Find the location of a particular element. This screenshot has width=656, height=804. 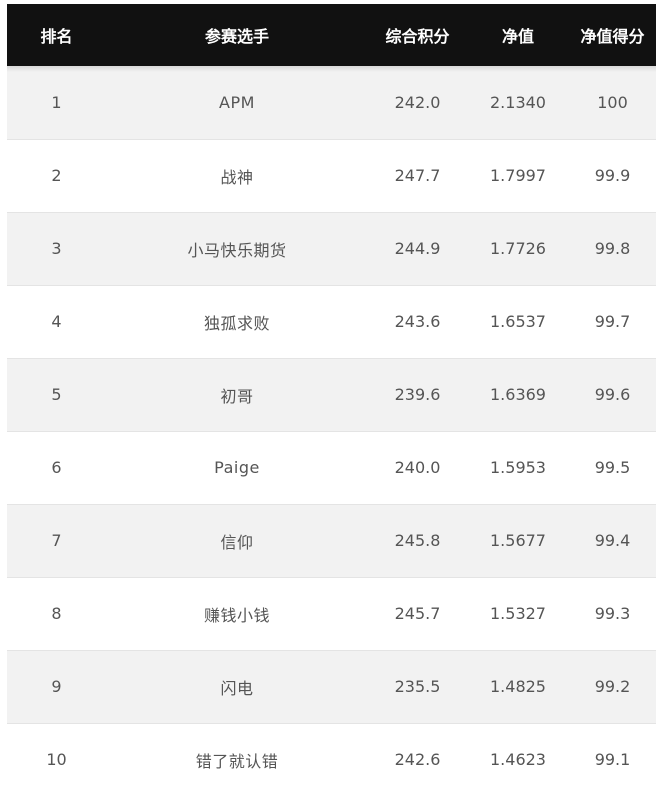

contestant-cell: 初哥 is located at coordinates (237, 394).